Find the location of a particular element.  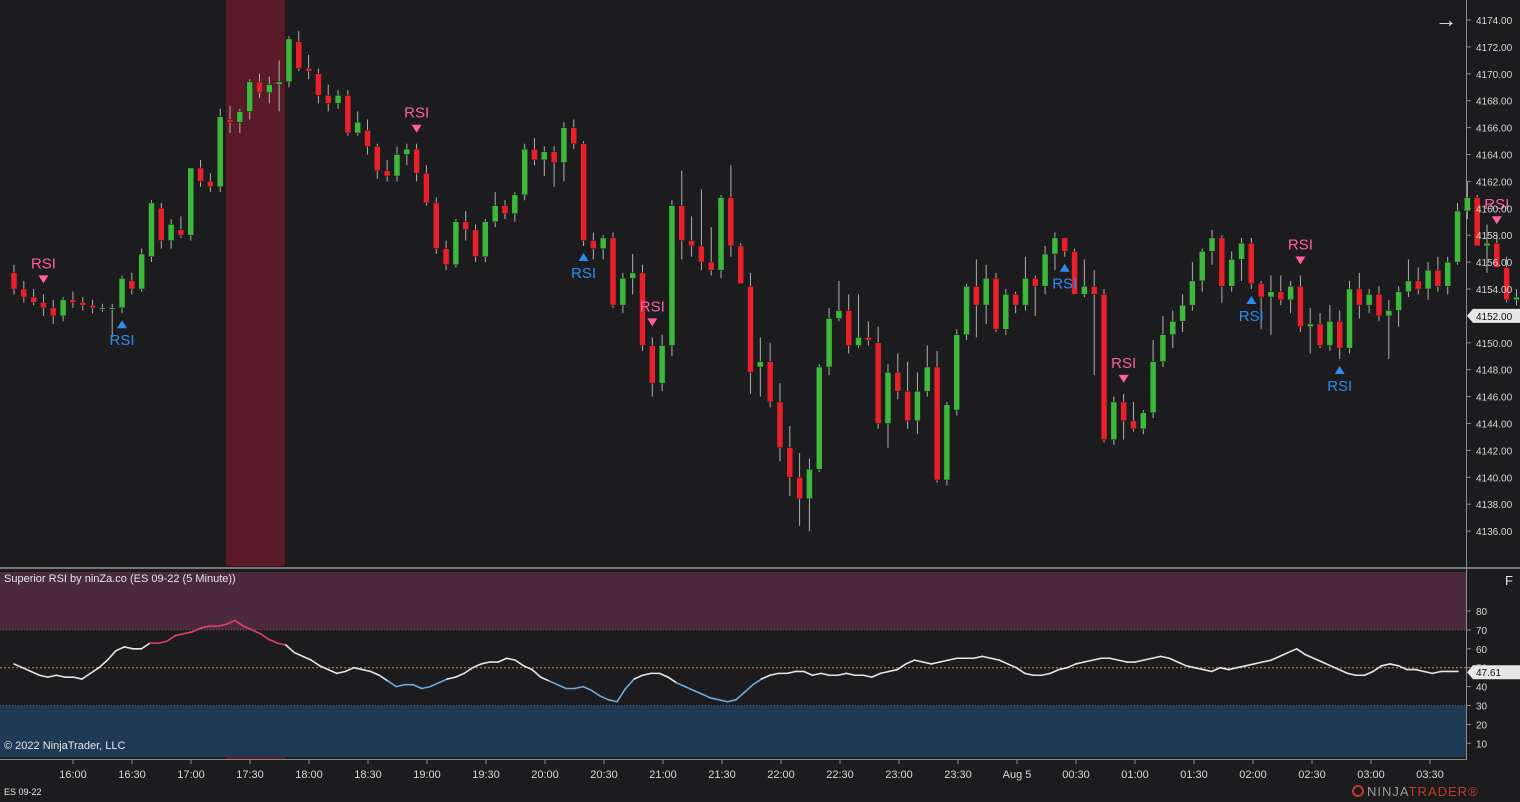

instrument-label: ES 09-22 is located at coordinates (23, 792).